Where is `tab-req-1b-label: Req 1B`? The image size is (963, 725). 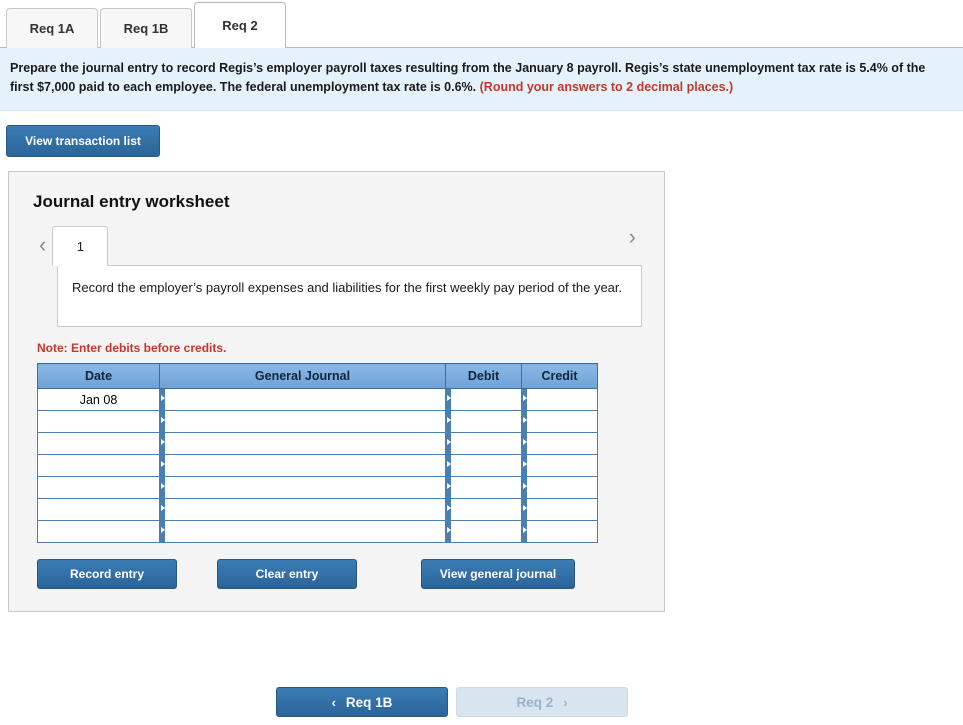
tab-req-1b-label: Req 1B is located at coordinates (146, 28).